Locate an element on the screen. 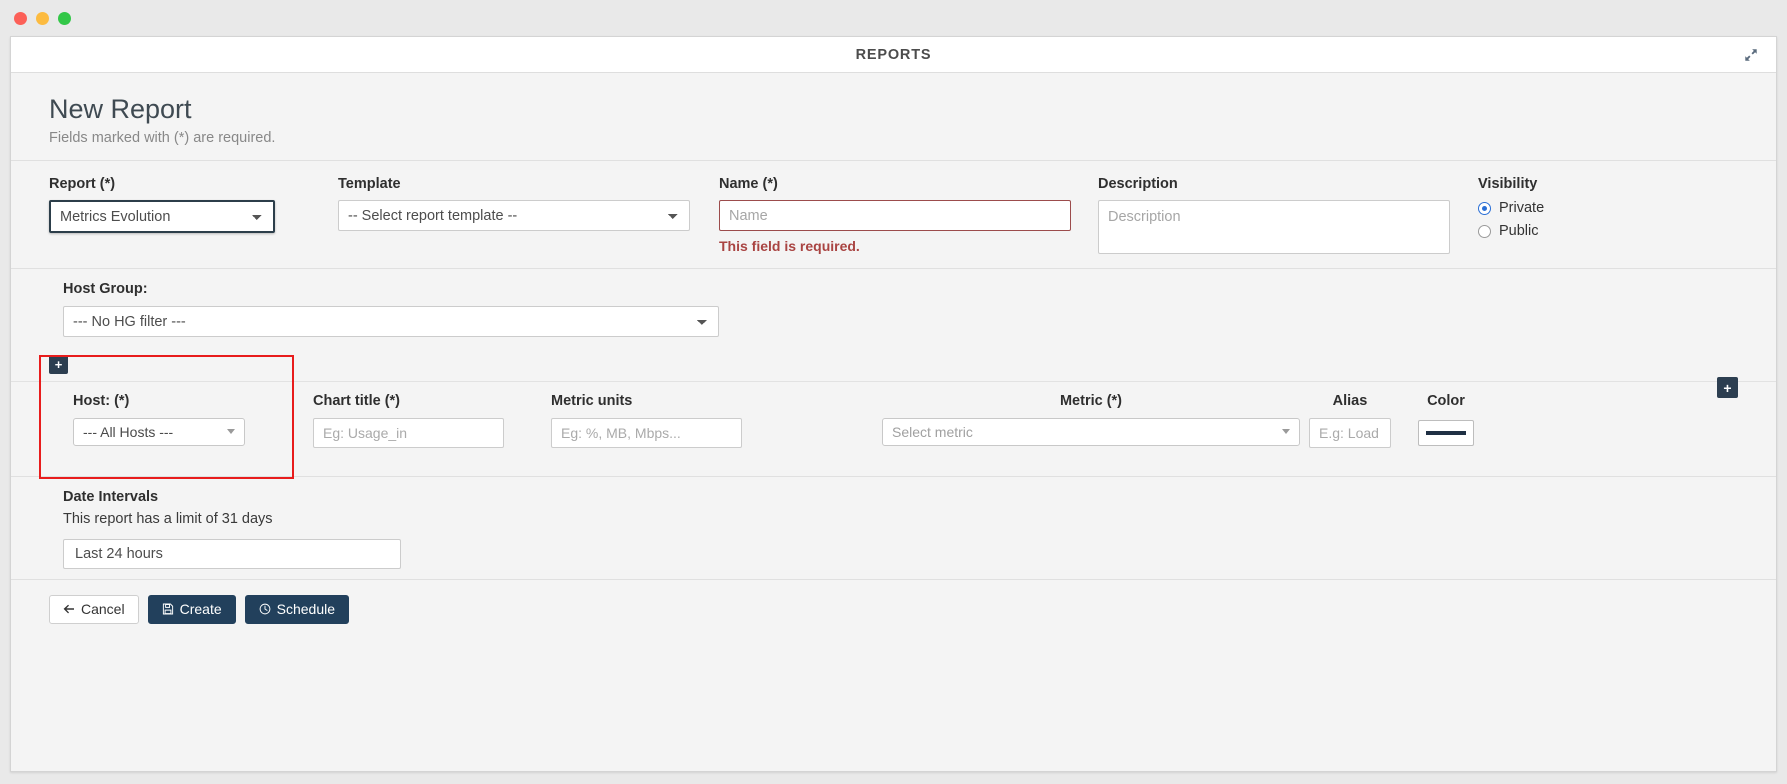  visibility-label: Visibility is located at coordinates (1508, 183).